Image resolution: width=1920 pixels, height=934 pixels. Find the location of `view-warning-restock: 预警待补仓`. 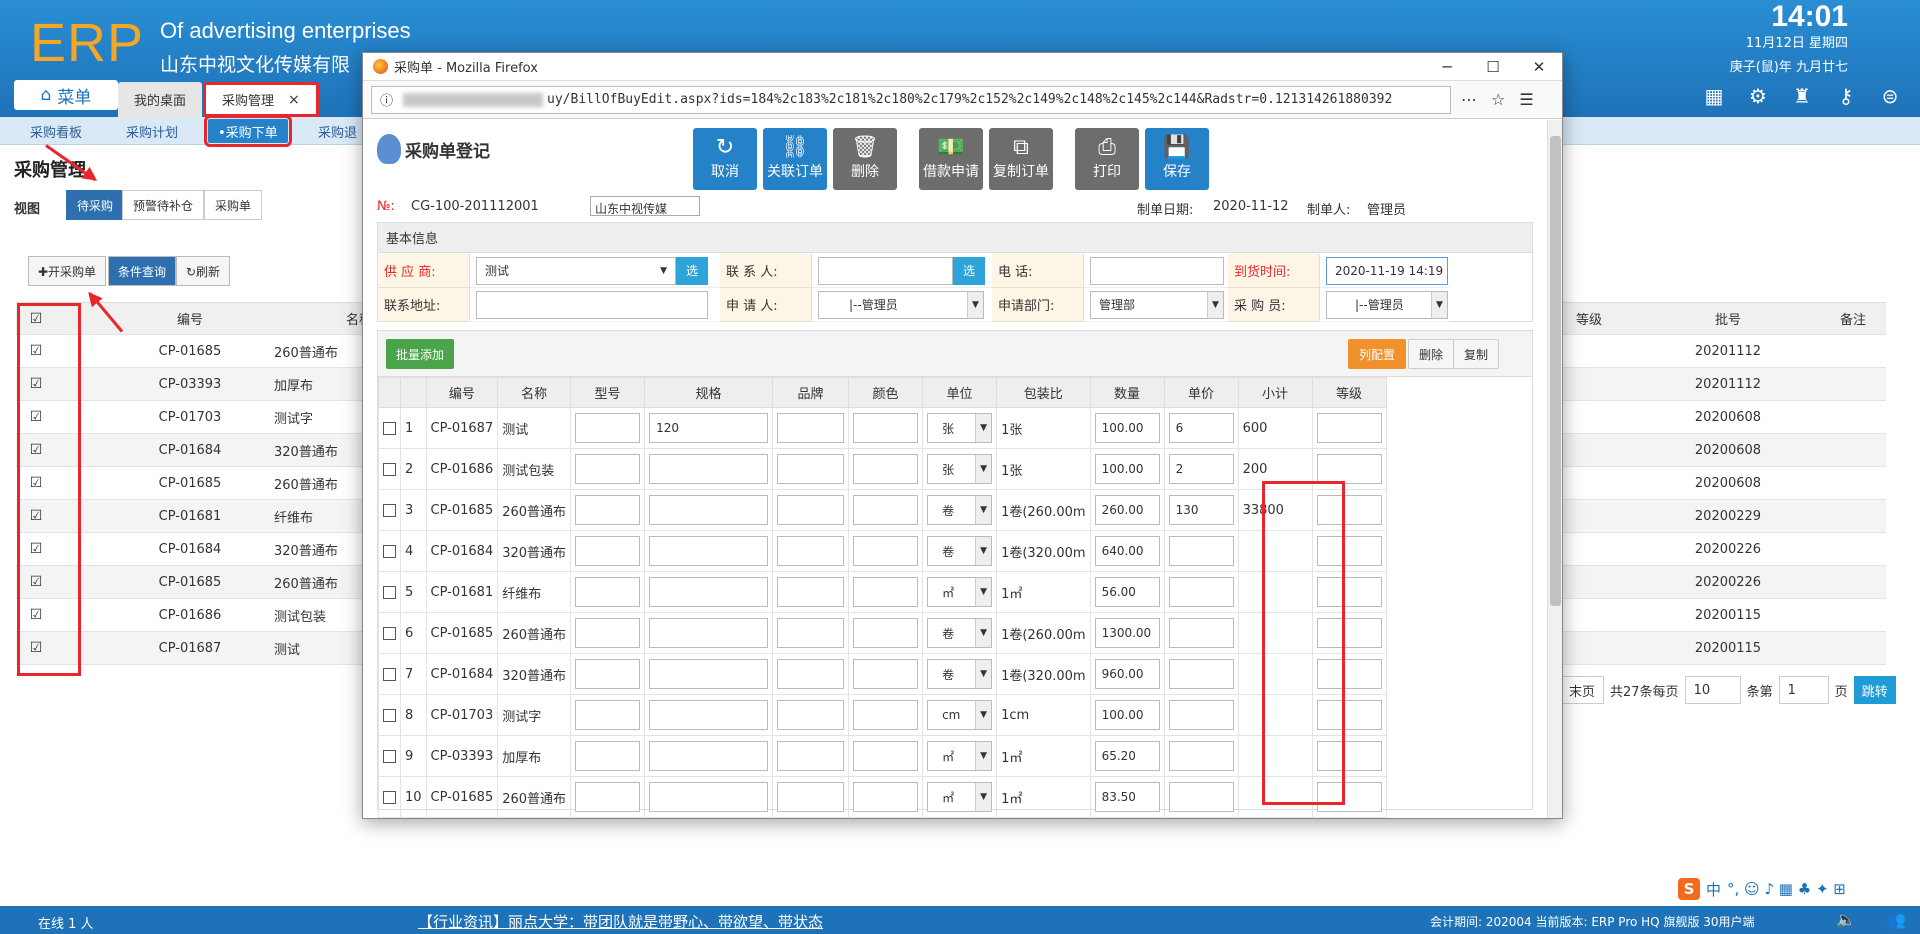

view-warning-restock: 预警待补仓 is located at coordinates (163, 205).